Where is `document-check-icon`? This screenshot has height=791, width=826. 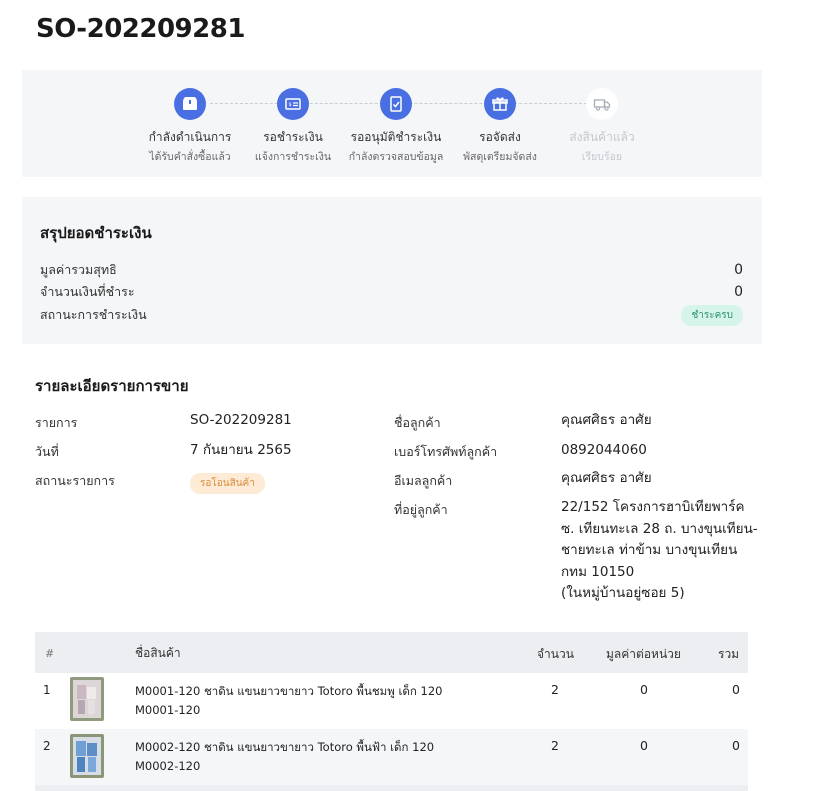 document-check-icon is located at coordinates (396, 104).